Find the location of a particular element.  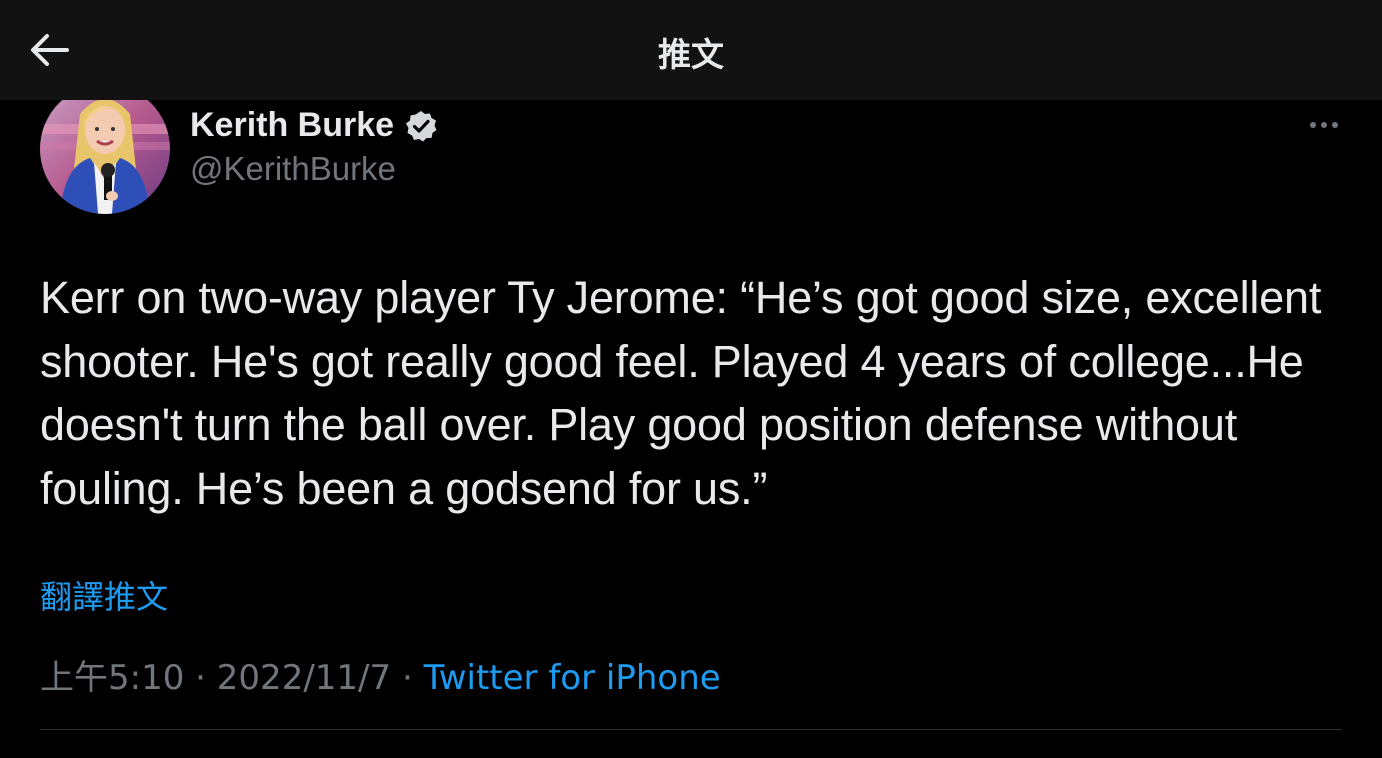

more-options-button is located at coordinates (1324, 125).